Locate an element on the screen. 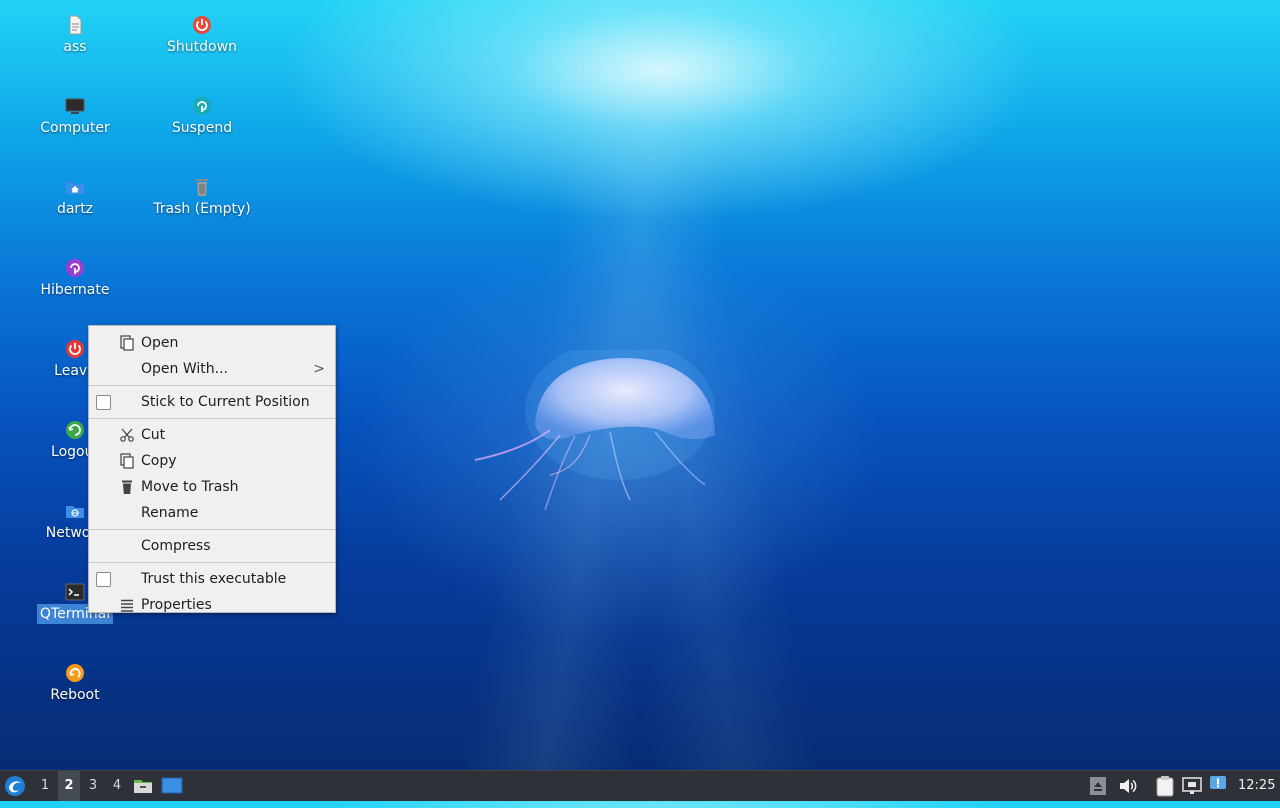  workspace-4: 4 is located at coordinates (117, 786).